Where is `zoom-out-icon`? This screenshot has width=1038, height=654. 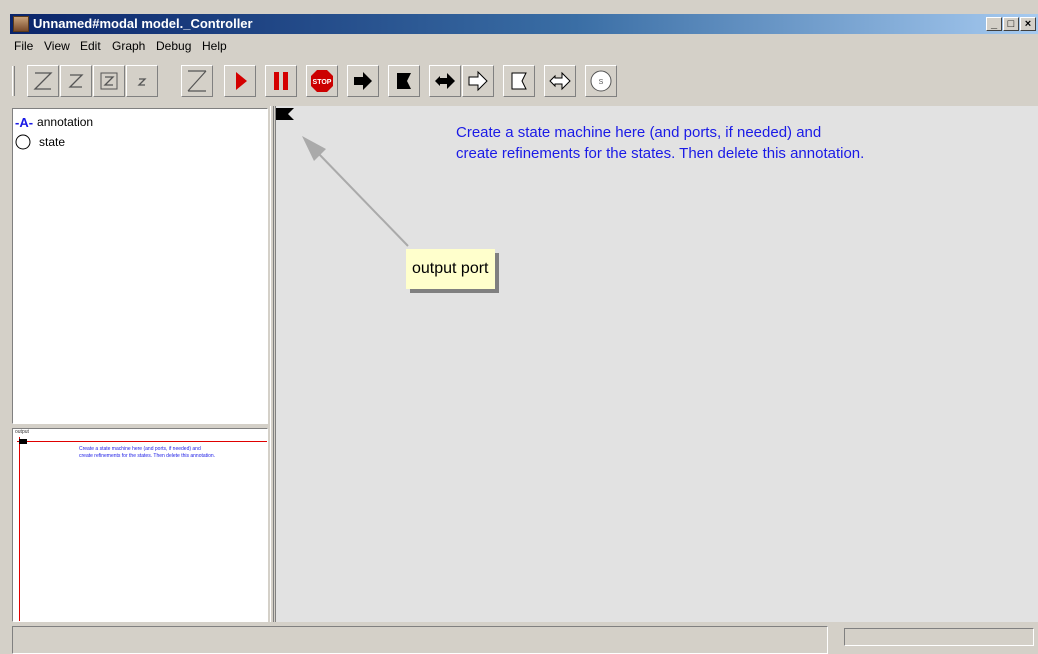
zoom-out-icon is located at coordinates (142, 82).